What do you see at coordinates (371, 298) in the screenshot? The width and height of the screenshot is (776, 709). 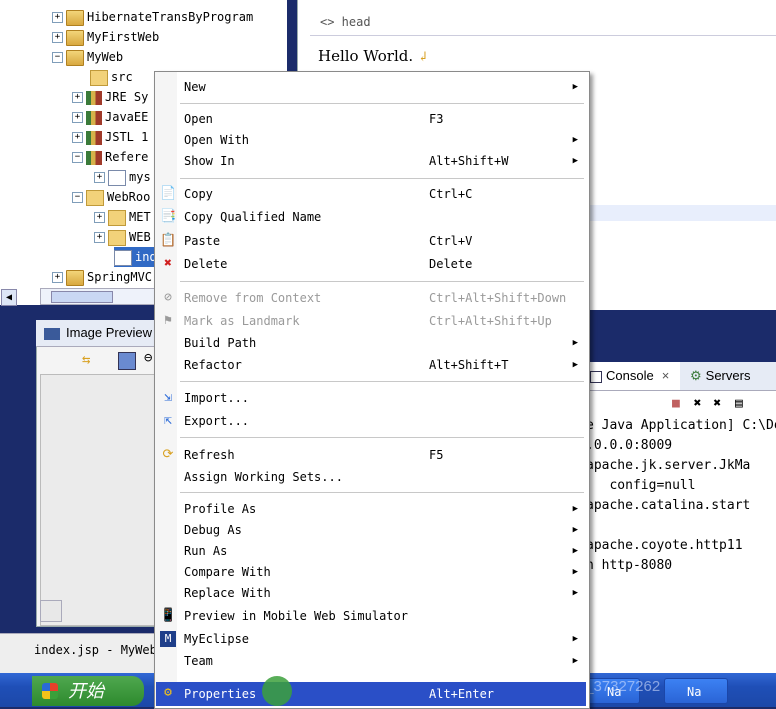 I see `menu-item-remove-from-context: ⊘ Remove from Context Ctrl+Alt+Shift+Down` at bounding box center [371, 298].